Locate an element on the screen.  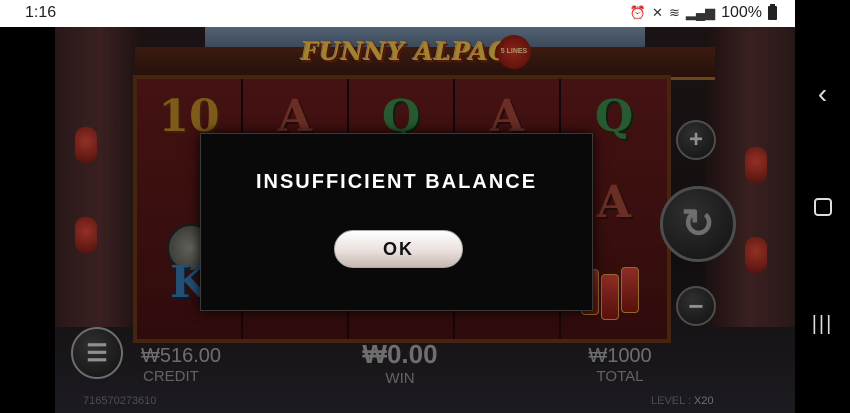
recent-apps-icon: ||| is located at coordinates (822, 324).